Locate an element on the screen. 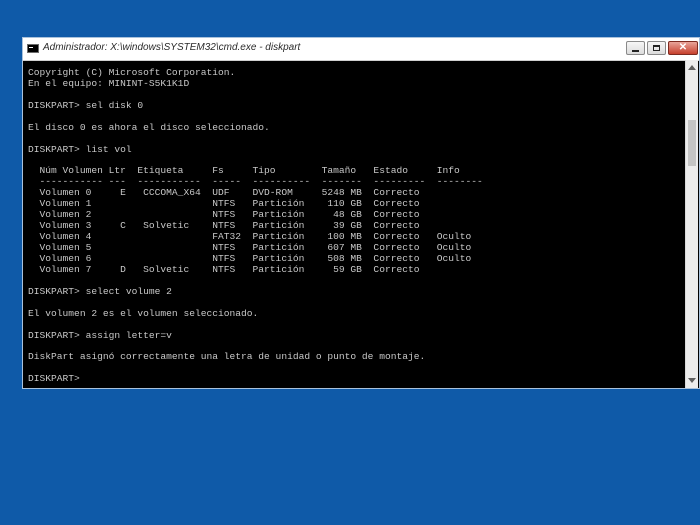 The width and height of the screenshot is (700, 525). minimize-button is located at coordinates (635, 48).